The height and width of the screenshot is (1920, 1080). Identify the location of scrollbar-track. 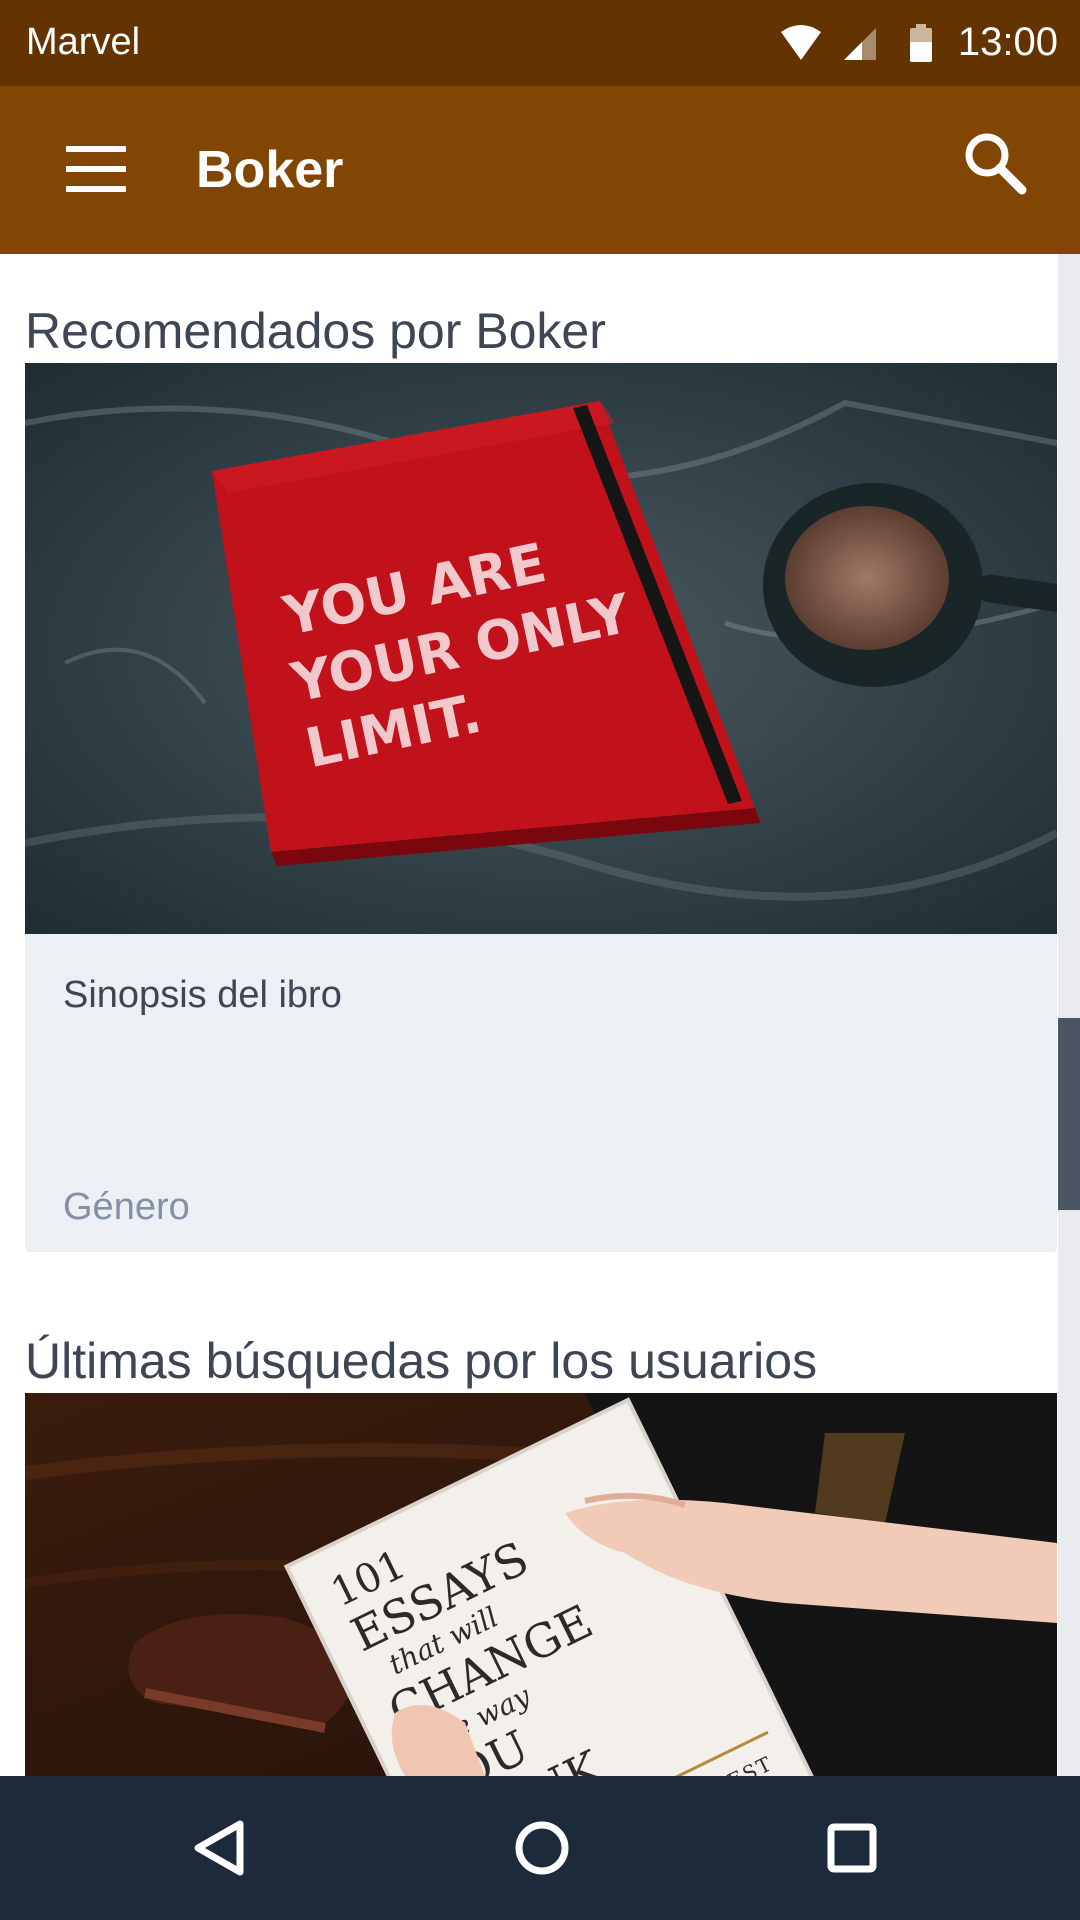
(1069, 1015).